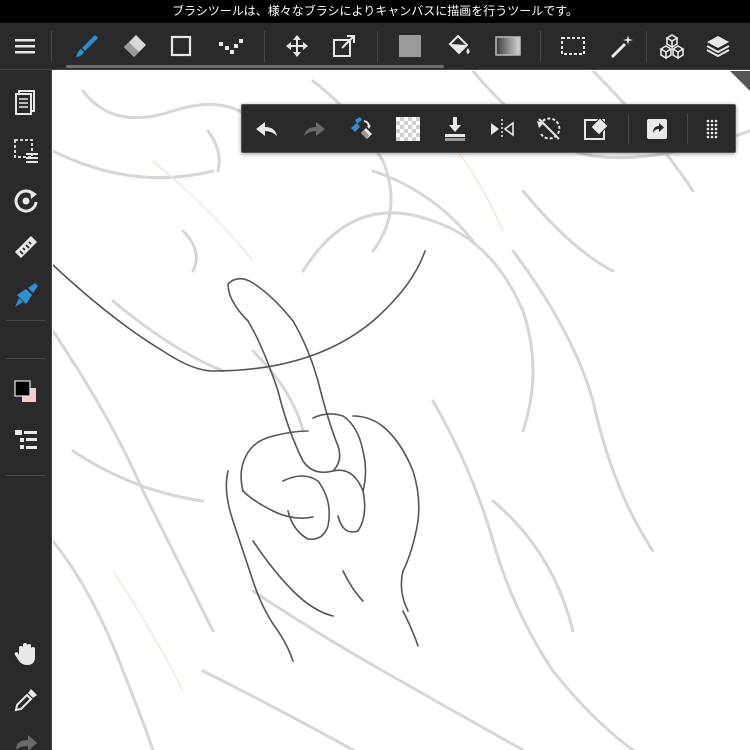  What do you see at coordinates (375, 11) in the screenshot?
I see `tool-hint-bar: ブラシツールは、様々なブラシによりキャンバスに描画を行うツールです。` at bounding box center [375, 11].